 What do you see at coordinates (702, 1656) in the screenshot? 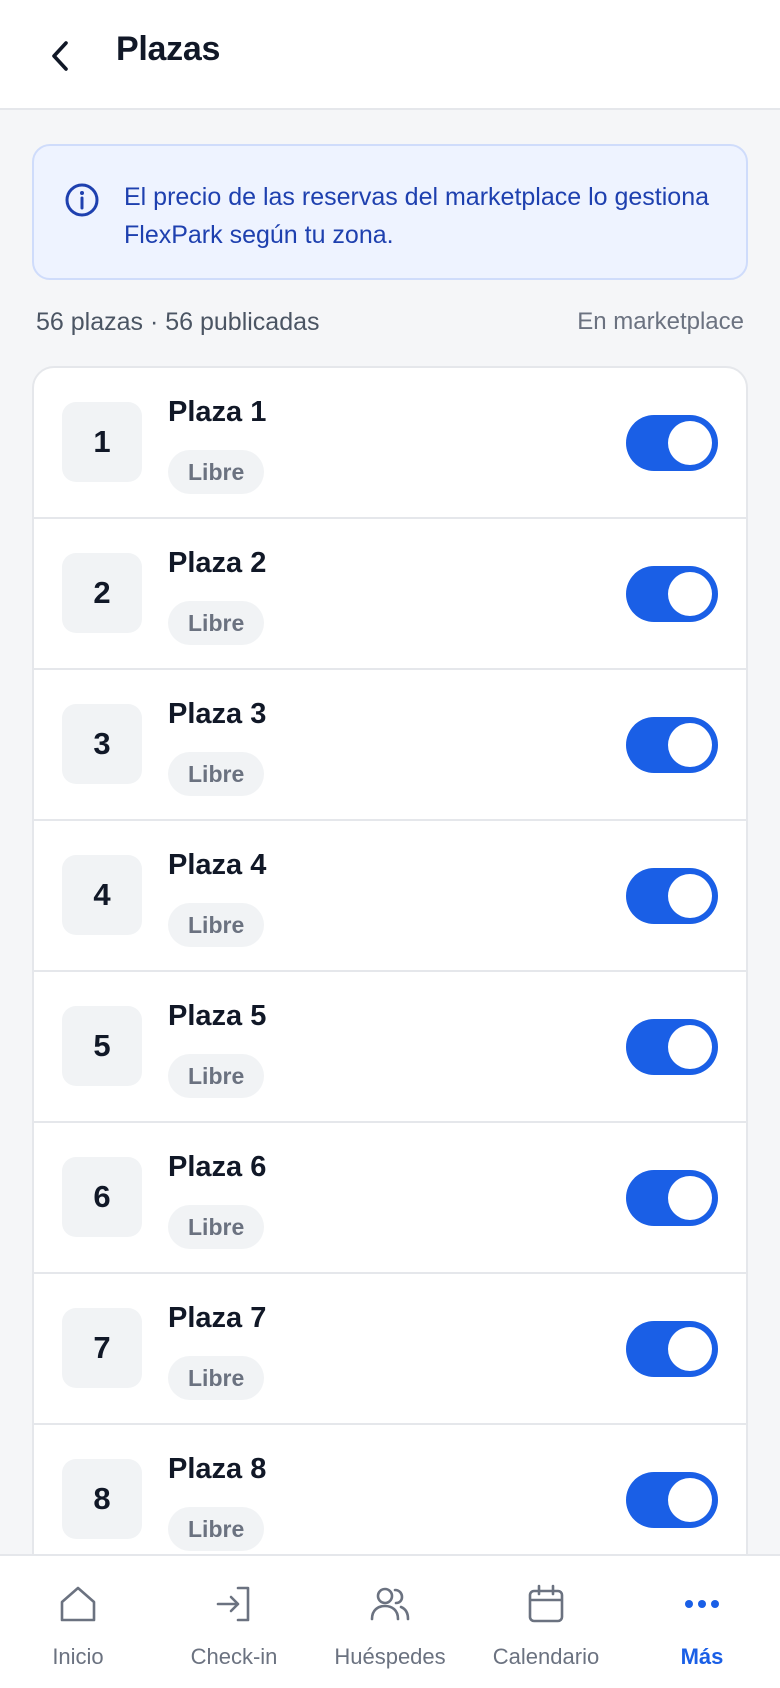
I see `nav-label: Más` at bounding box center [702, 1656].